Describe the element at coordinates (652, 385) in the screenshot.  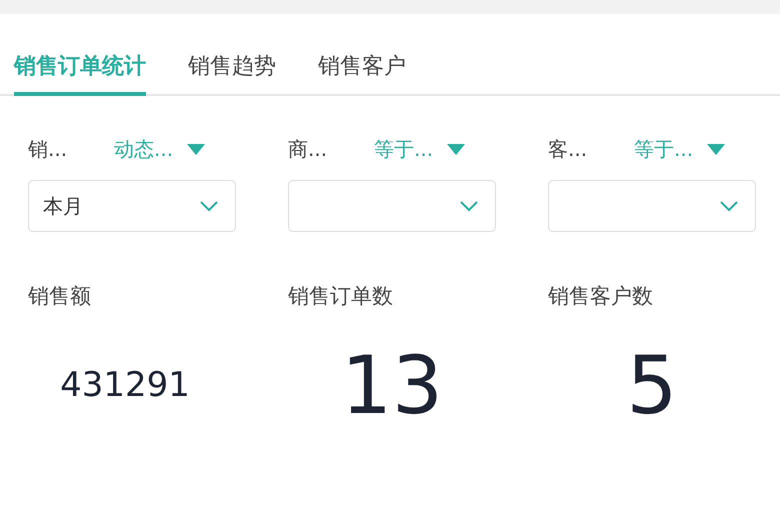
I see `metric-value: 5` at that location.